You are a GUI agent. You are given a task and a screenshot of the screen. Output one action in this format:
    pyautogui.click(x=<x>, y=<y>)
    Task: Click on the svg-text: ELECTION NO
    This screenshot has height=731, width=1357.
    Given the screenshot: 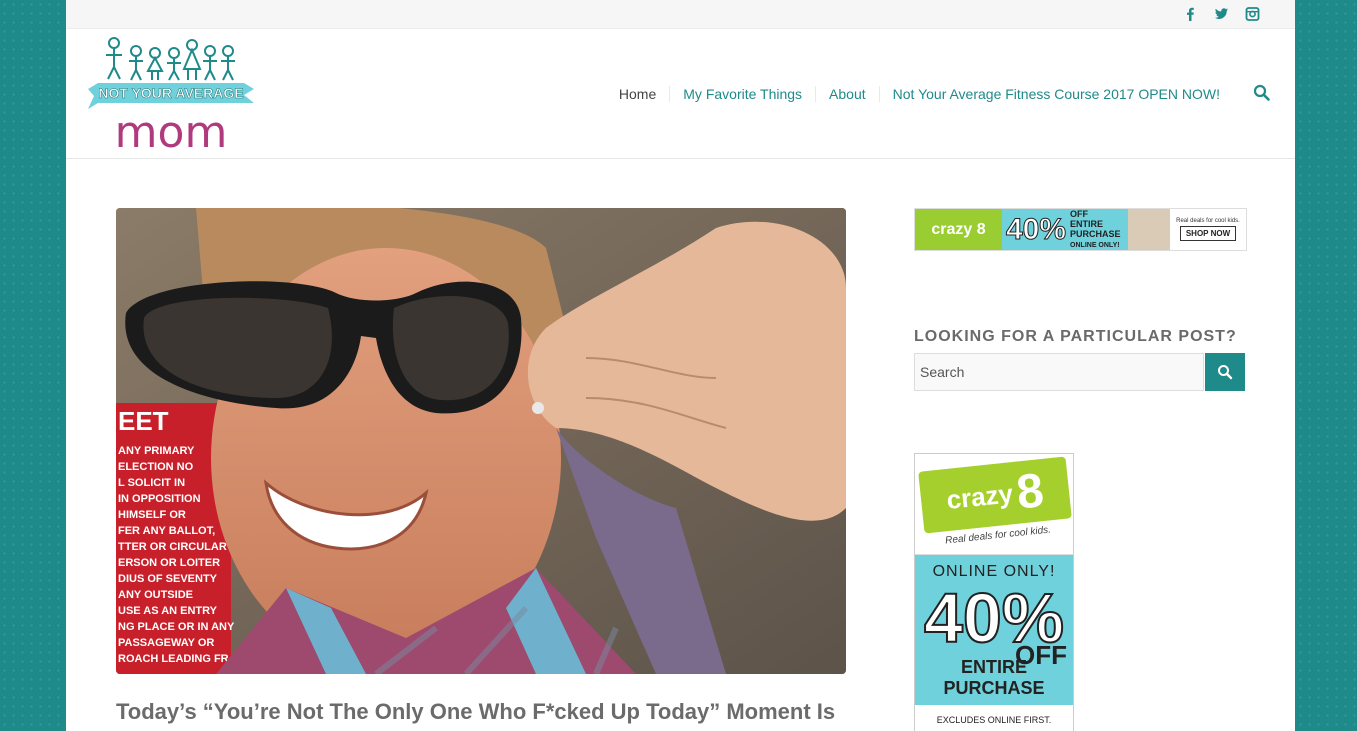 What is the action you would take?
    pyautogui.click(x=156, y=467)
    